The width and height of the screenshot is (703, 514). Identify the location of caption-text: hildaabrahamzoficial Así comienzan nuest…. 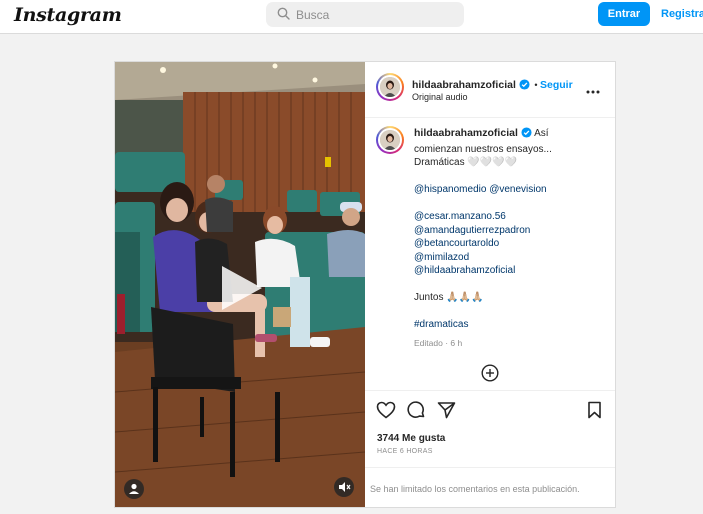
(511, 238).